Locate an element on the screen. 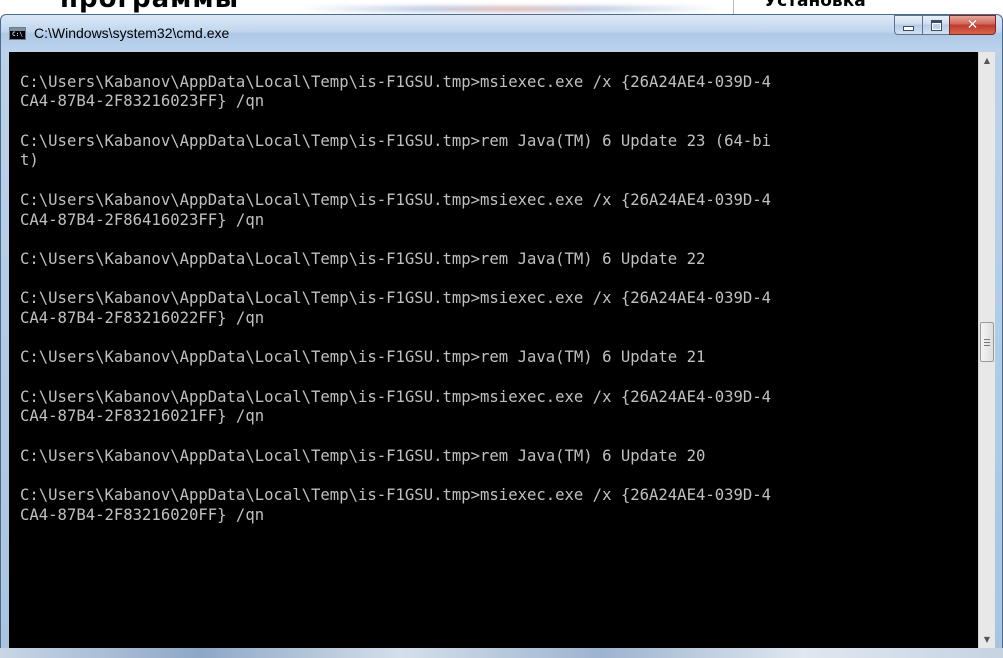 This screenshot has height=658, width=1003. background-blur-decoration is located at coordinates (510, 9).